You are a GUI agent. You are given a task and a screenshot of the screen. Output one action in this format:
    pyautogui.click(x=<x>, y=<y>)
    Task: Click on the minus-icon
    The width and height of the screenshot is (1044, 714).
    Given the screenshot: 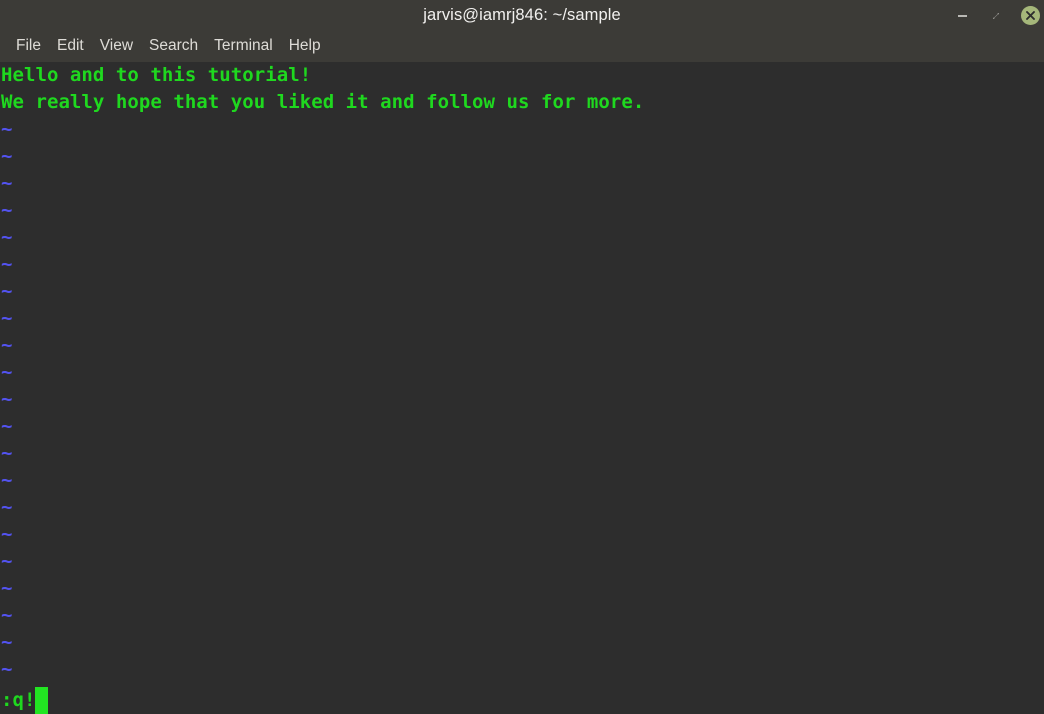 What is the action you would take?
    pyautogui.click(x=962, y=15)
    